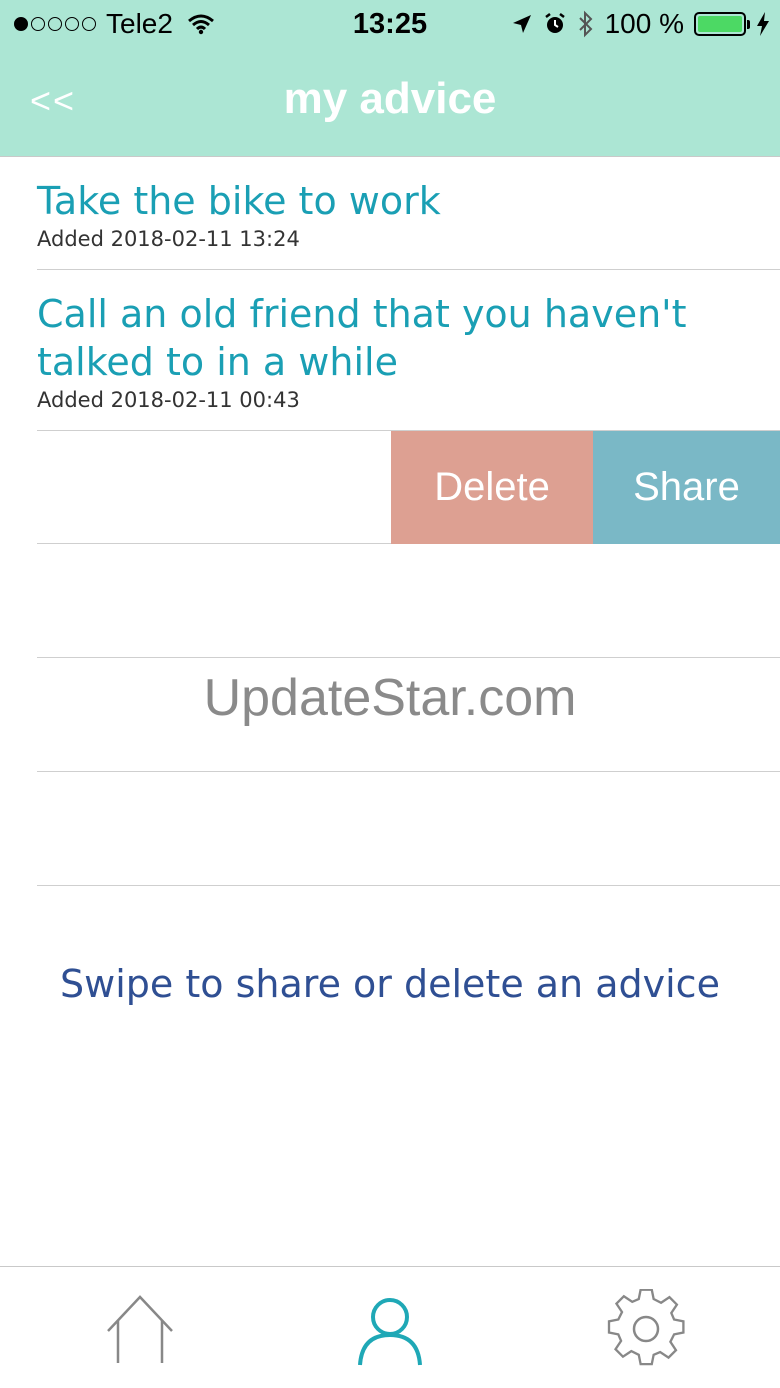 The height and width of the screenshot is (1388, 780). Describe the element at coordinates (763, 24) in the screenshot. I see `charging-bolt-icon` at that location.